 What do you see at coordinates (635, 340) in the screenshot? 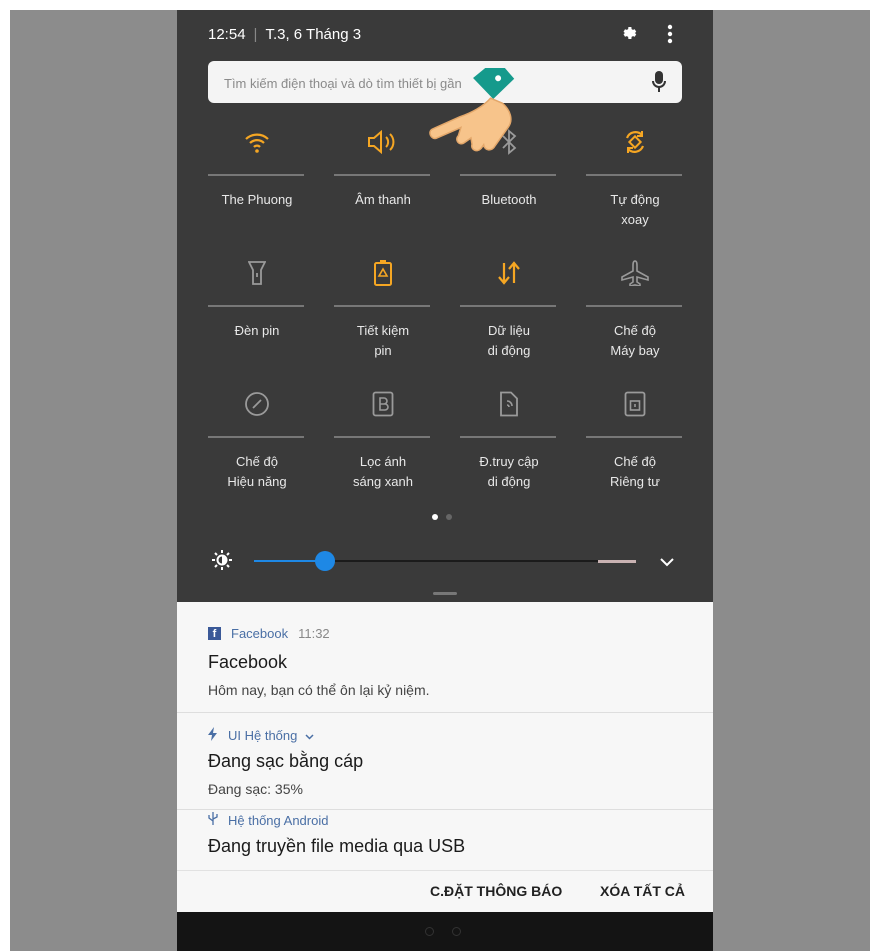
I see `quick-tile-label: Chế độ Máy bay` at bounding box center [635, 340].